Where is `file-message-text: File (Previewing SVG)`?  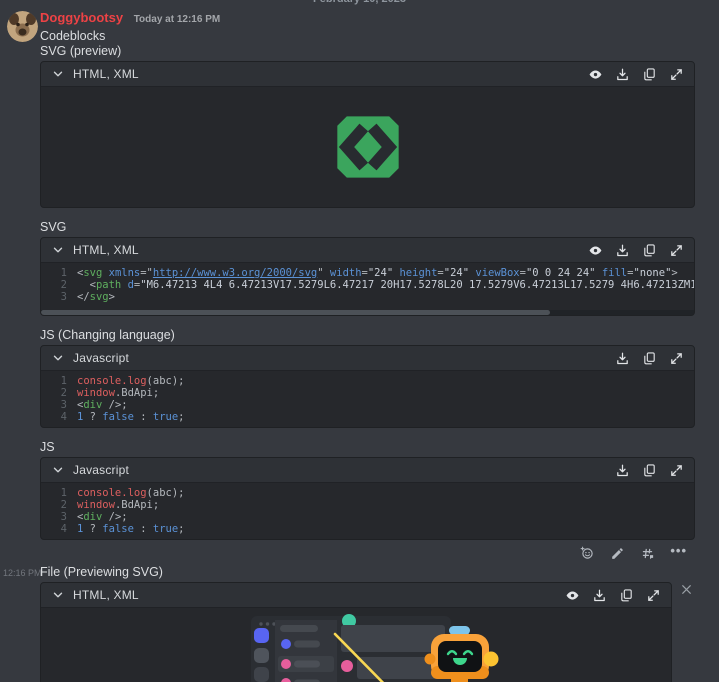
file-message-text: File (Previewing SVG) is located at coordinates (101, 572).